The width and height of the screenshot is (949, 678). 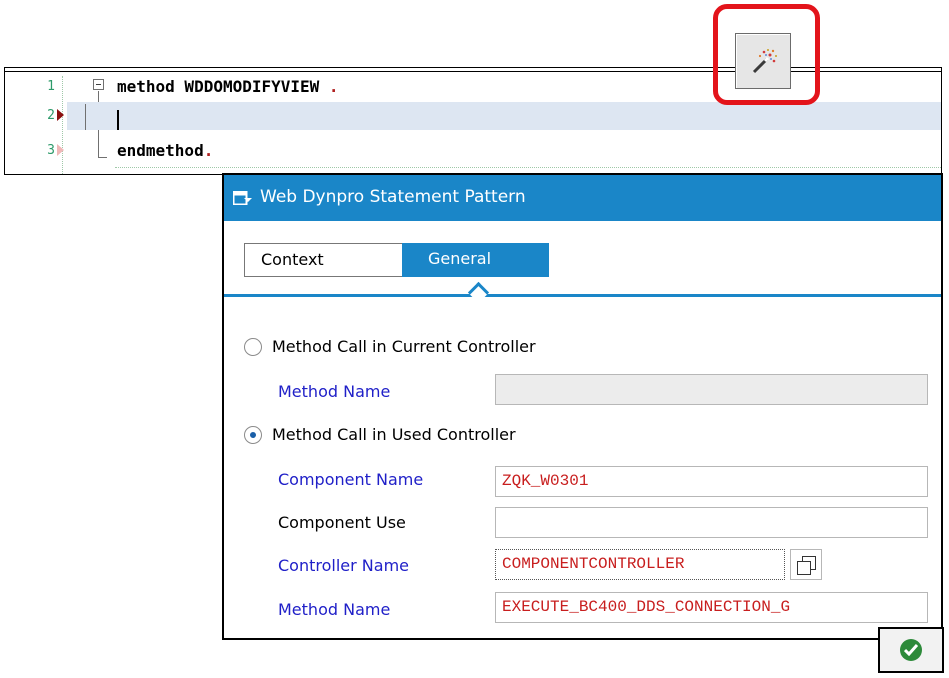 I want to click on component-use-field, so click(x=711, y=522).